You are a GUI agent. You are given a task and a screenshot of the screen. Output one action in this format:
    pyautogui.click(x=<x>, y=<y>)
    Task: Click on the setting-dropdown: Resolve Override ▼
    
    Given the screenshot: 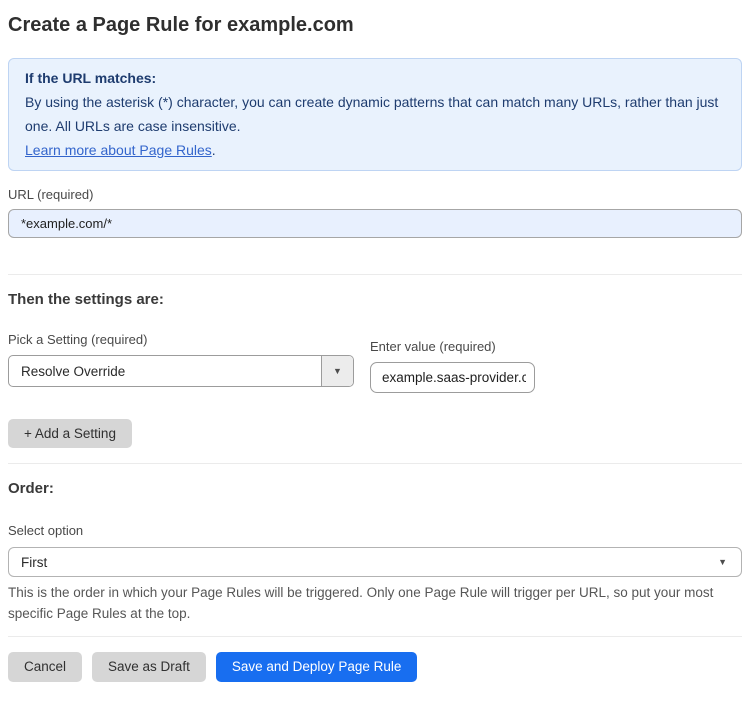 What is the action you would take?
    pyautogui.click(x=181, y=371)
    